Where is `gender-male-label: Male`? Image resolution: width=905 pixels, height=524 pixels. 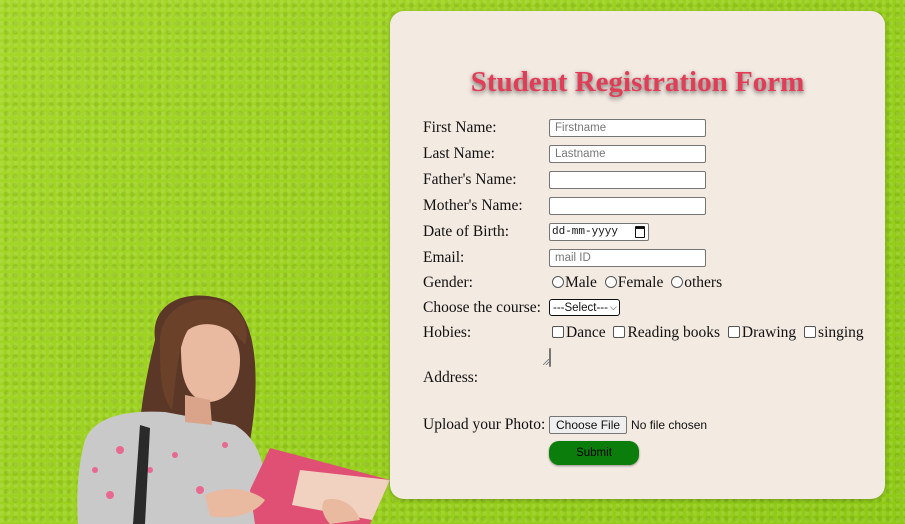
gender-male-label: Male is located at coordinates (581, 282).